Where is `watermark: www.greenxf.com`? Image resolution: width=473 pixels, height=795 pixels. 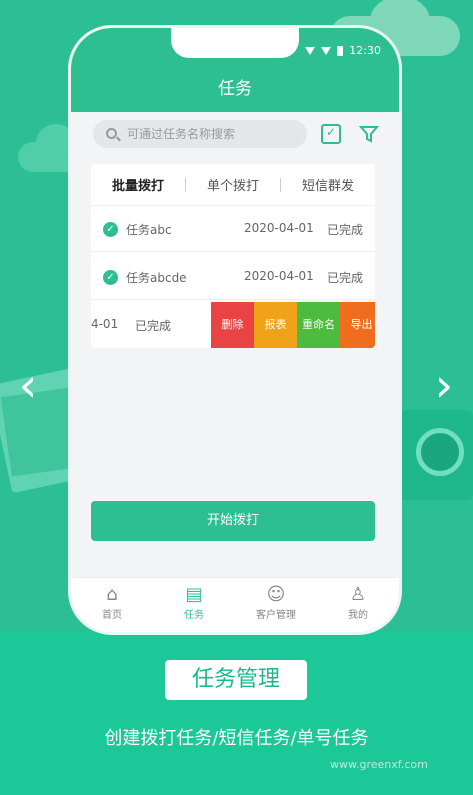
watermark: www.greenxf.com is located at coordinates (379, 764).